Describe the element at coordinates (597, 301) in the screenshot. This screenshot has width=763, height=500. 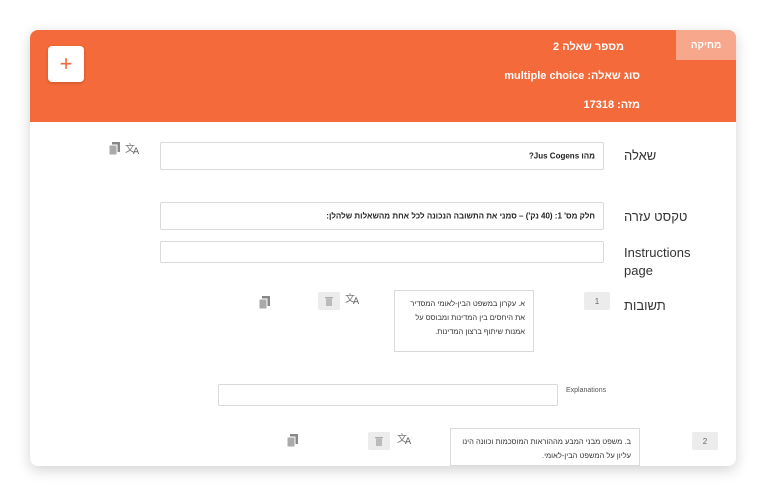
I see `answer-number: 1` at that location.